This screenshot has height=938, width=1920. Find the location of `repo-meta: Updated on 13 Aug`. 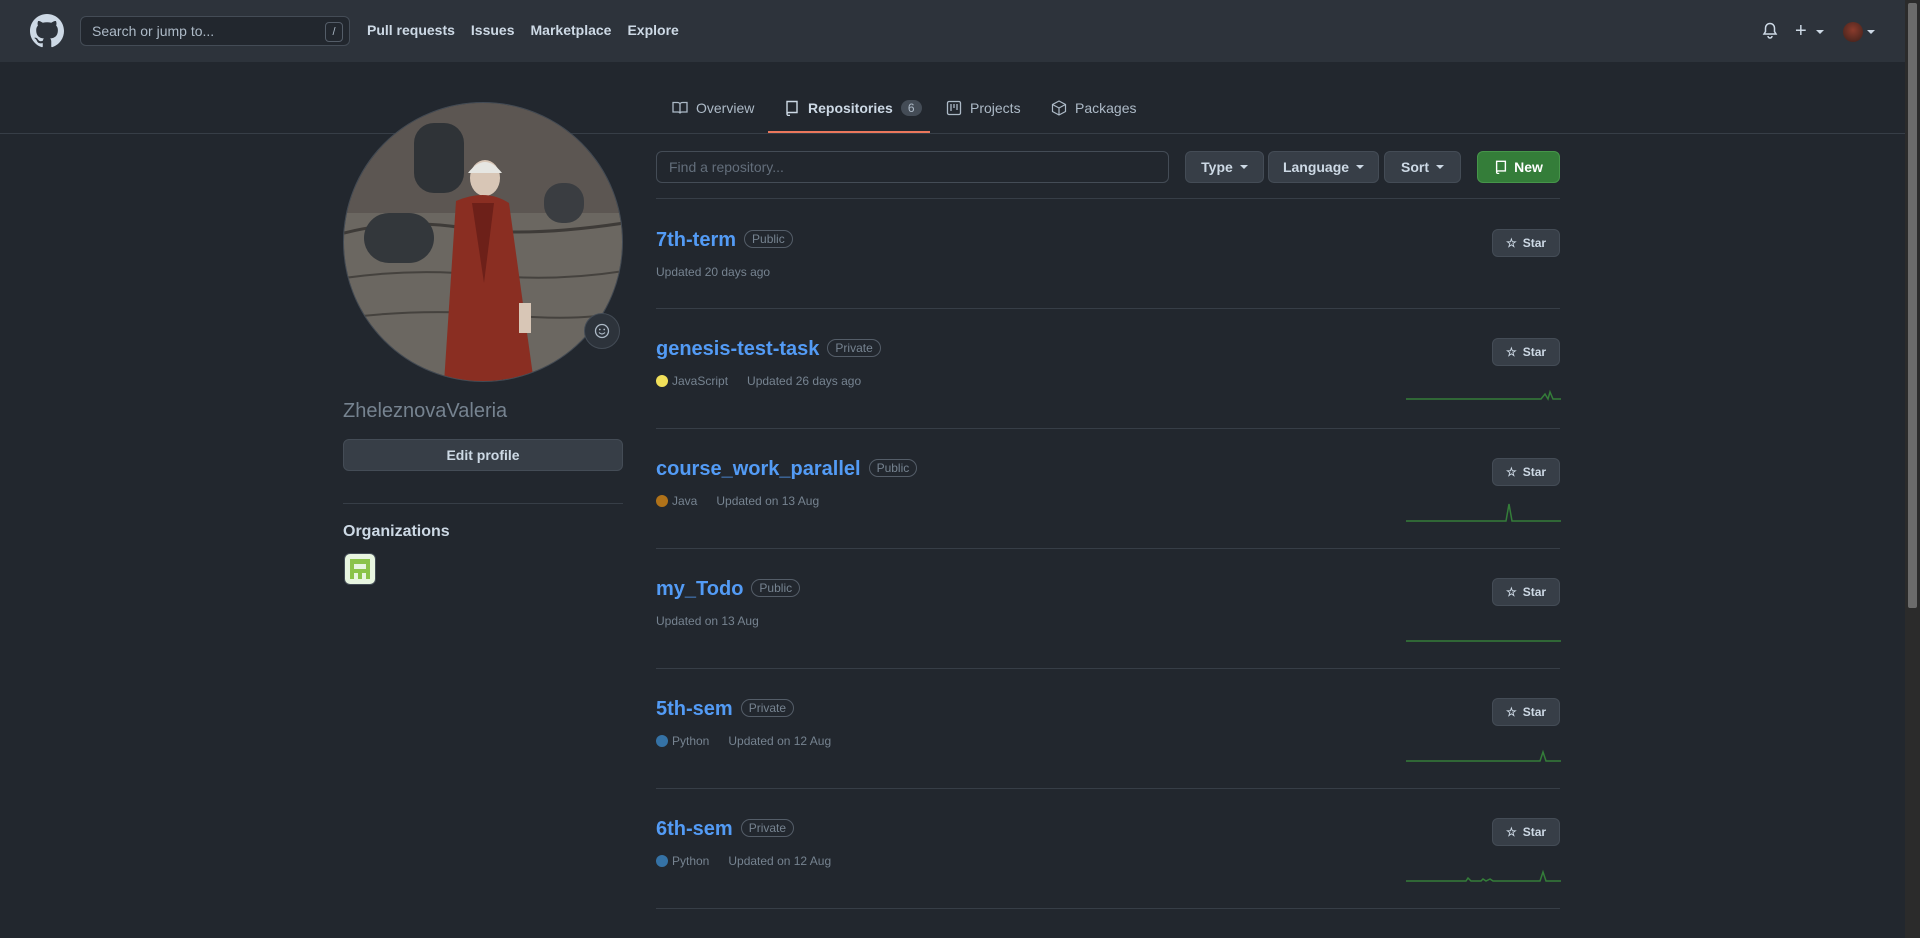

repo-meta: Updated on 13 Aug is located at coordinates (707, 621).